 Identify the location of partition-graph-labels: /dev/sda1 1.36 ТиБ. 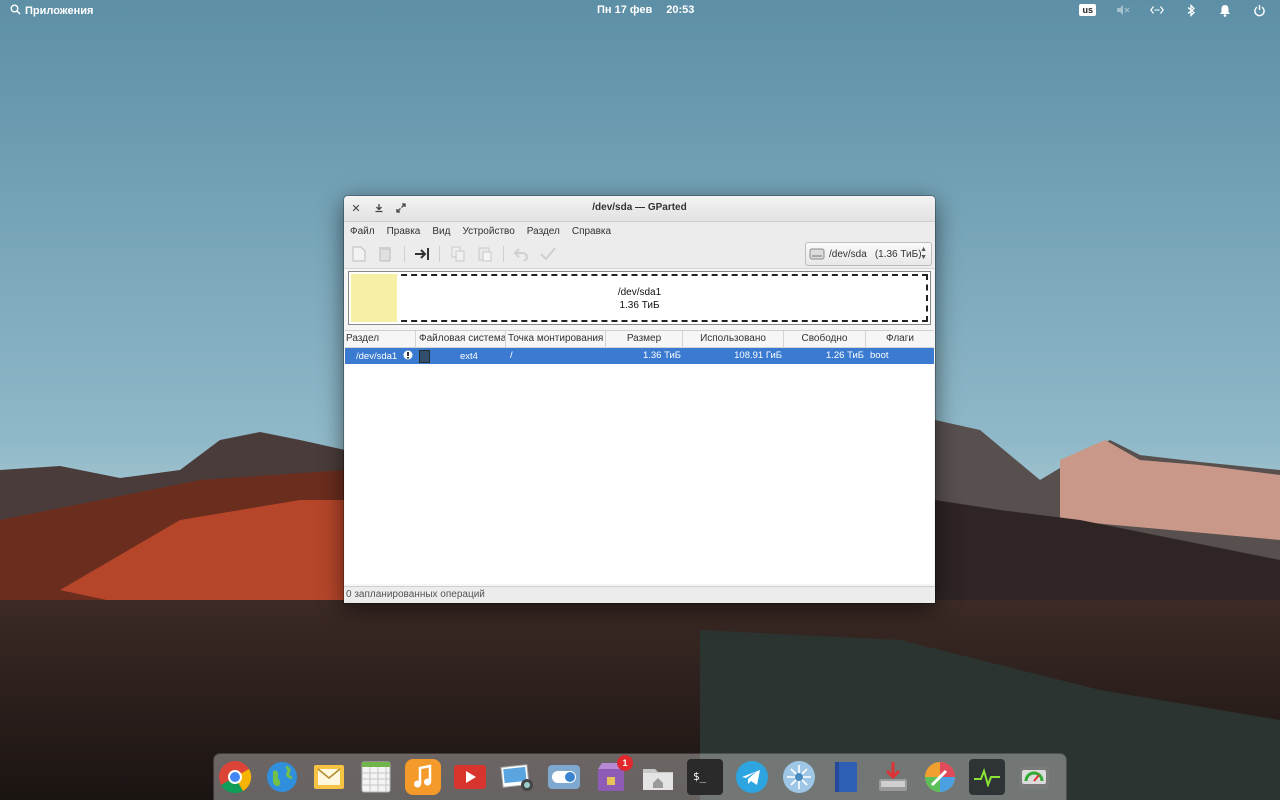
(639, 299).